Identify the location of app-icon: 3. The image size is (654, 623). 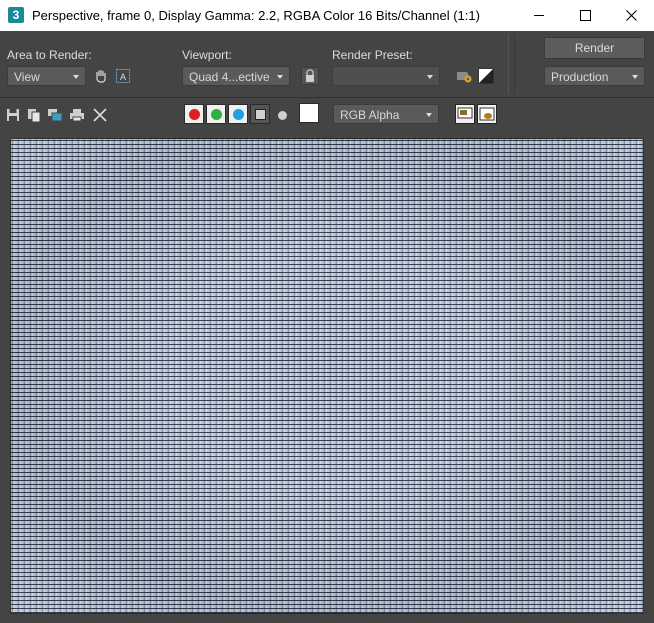
(16, 15).